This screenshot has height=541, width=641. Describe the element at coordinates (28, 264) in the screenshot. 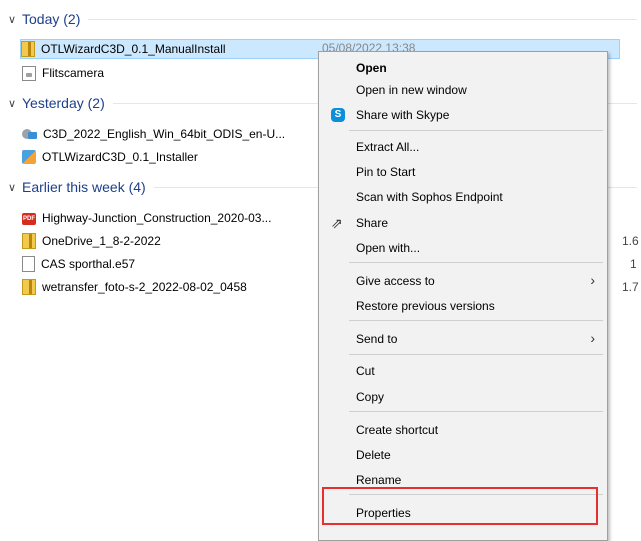

I see `file-icon` at that location.